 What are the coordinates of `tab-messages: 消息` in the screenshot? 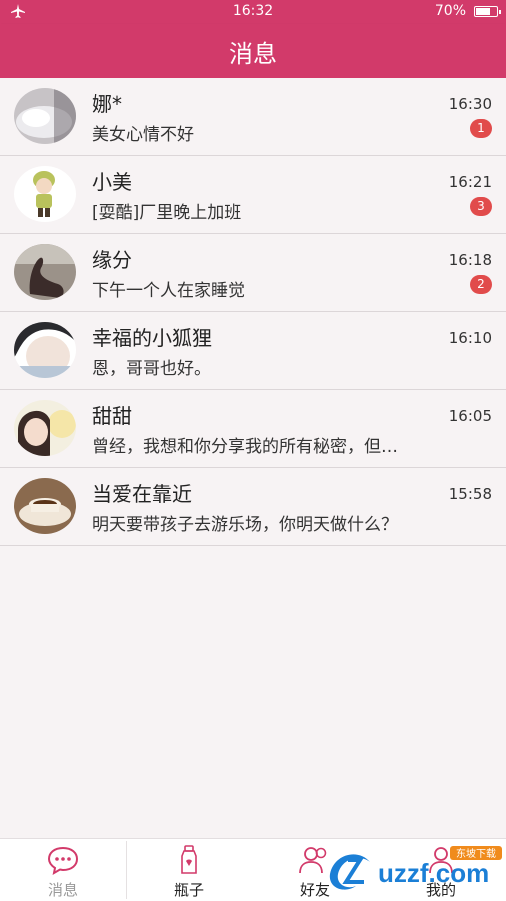 It's located at (63, 870).